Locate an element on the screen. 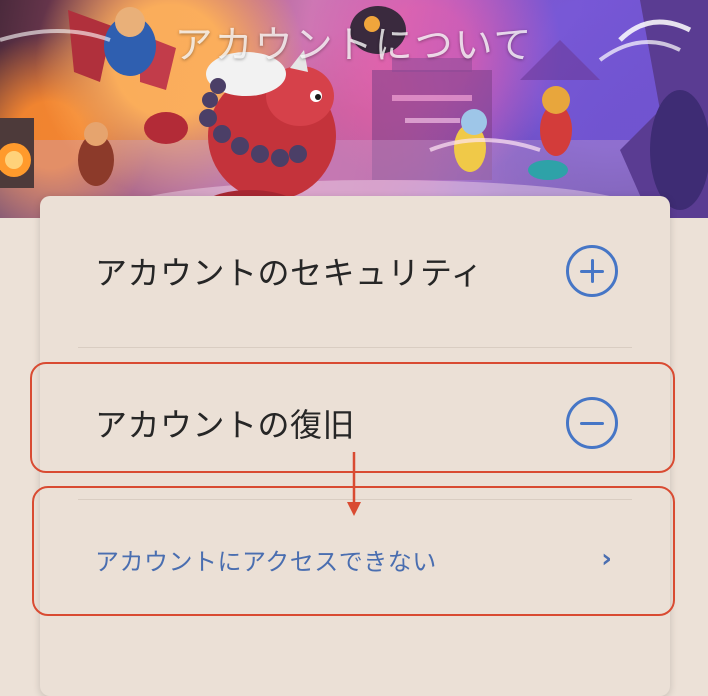 Image resolution: width=708 pixels, height=696 pixels. accordion-label-account-recovery: アカウントの復旧 is located at coordinates (225, 425).